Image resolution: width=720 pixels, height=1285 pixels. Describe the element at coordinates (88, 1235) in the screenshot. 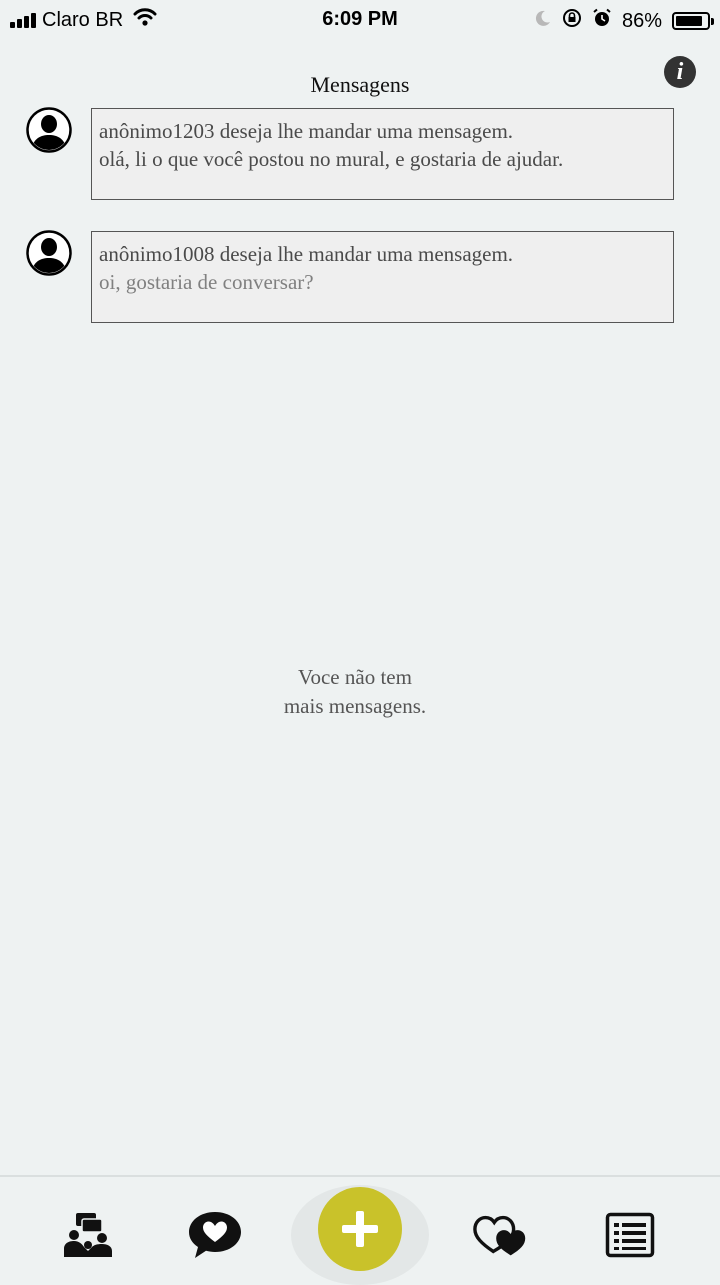

I see `community-icon` at that location.